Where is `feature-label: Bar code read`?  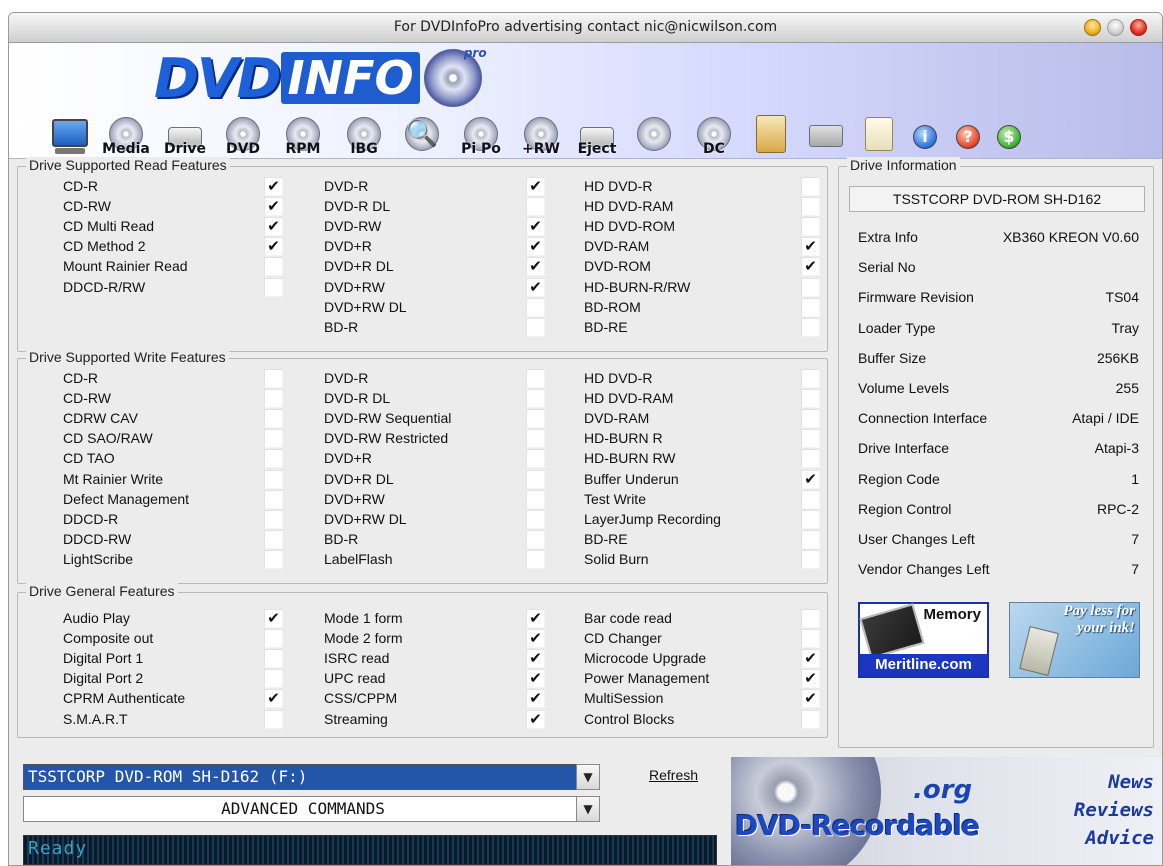 feature-label: Bar code read is located at coordinates (628, 618).